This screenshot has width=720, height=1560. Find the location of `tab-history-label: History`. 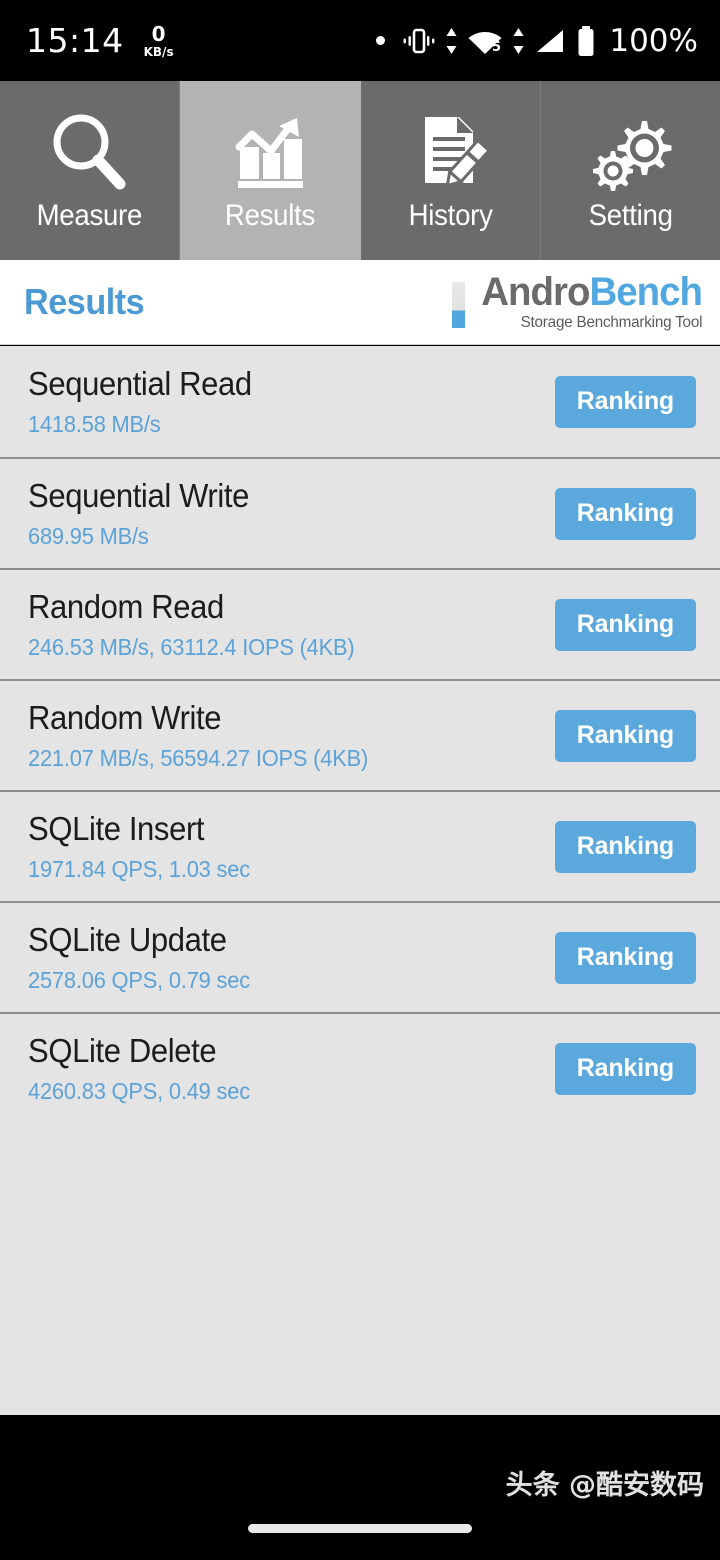

tab-history-label: History is located at coordinates (450, 215).